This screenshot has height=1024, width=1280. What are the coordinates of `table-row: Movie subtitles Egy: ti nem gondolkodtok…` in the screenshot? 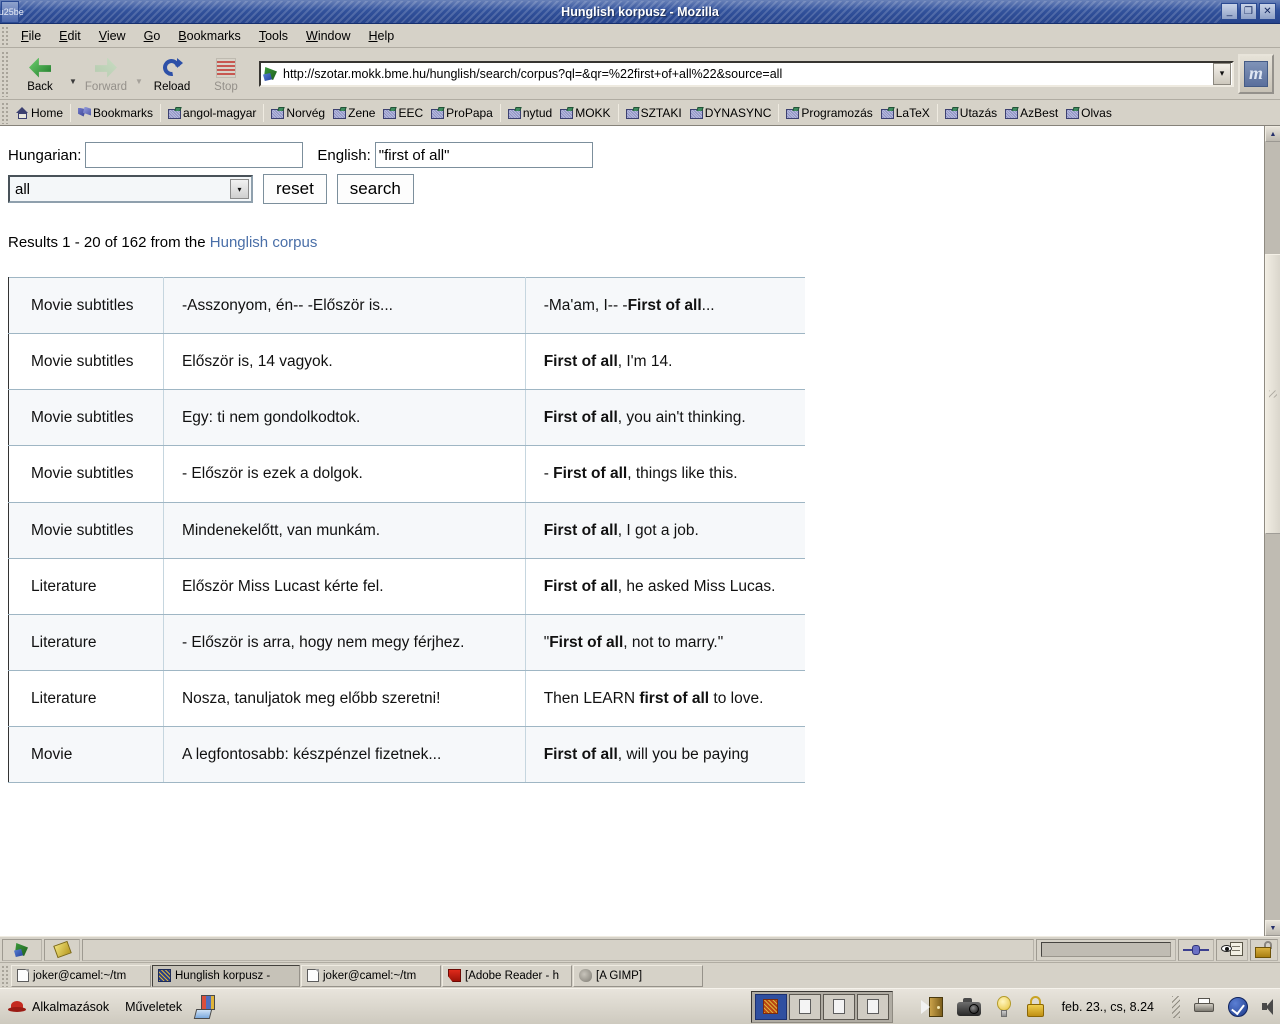 It's located at (406, 418).